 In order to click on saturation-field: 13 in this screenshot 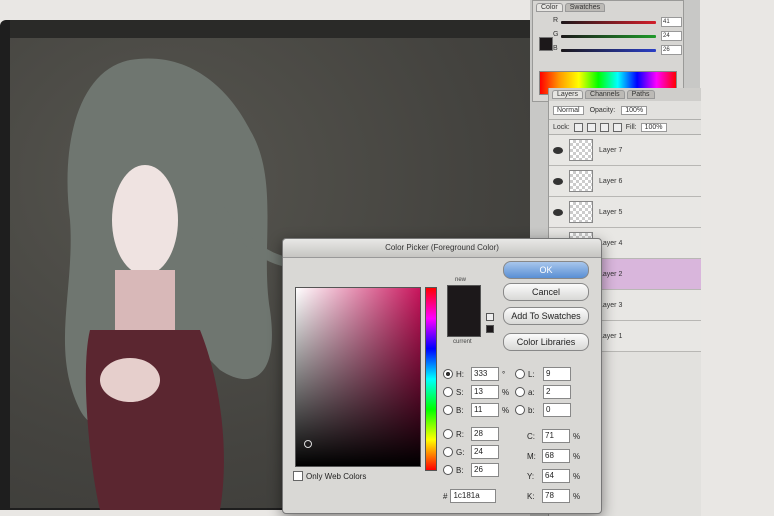, I will do `click(485, 392)`.